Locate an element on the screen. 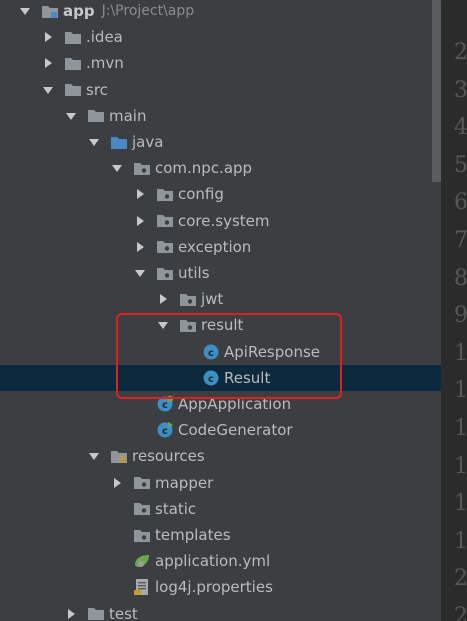 The image size is (467, 621). tree-node-exception: exception is located at coordinates (220, 247).